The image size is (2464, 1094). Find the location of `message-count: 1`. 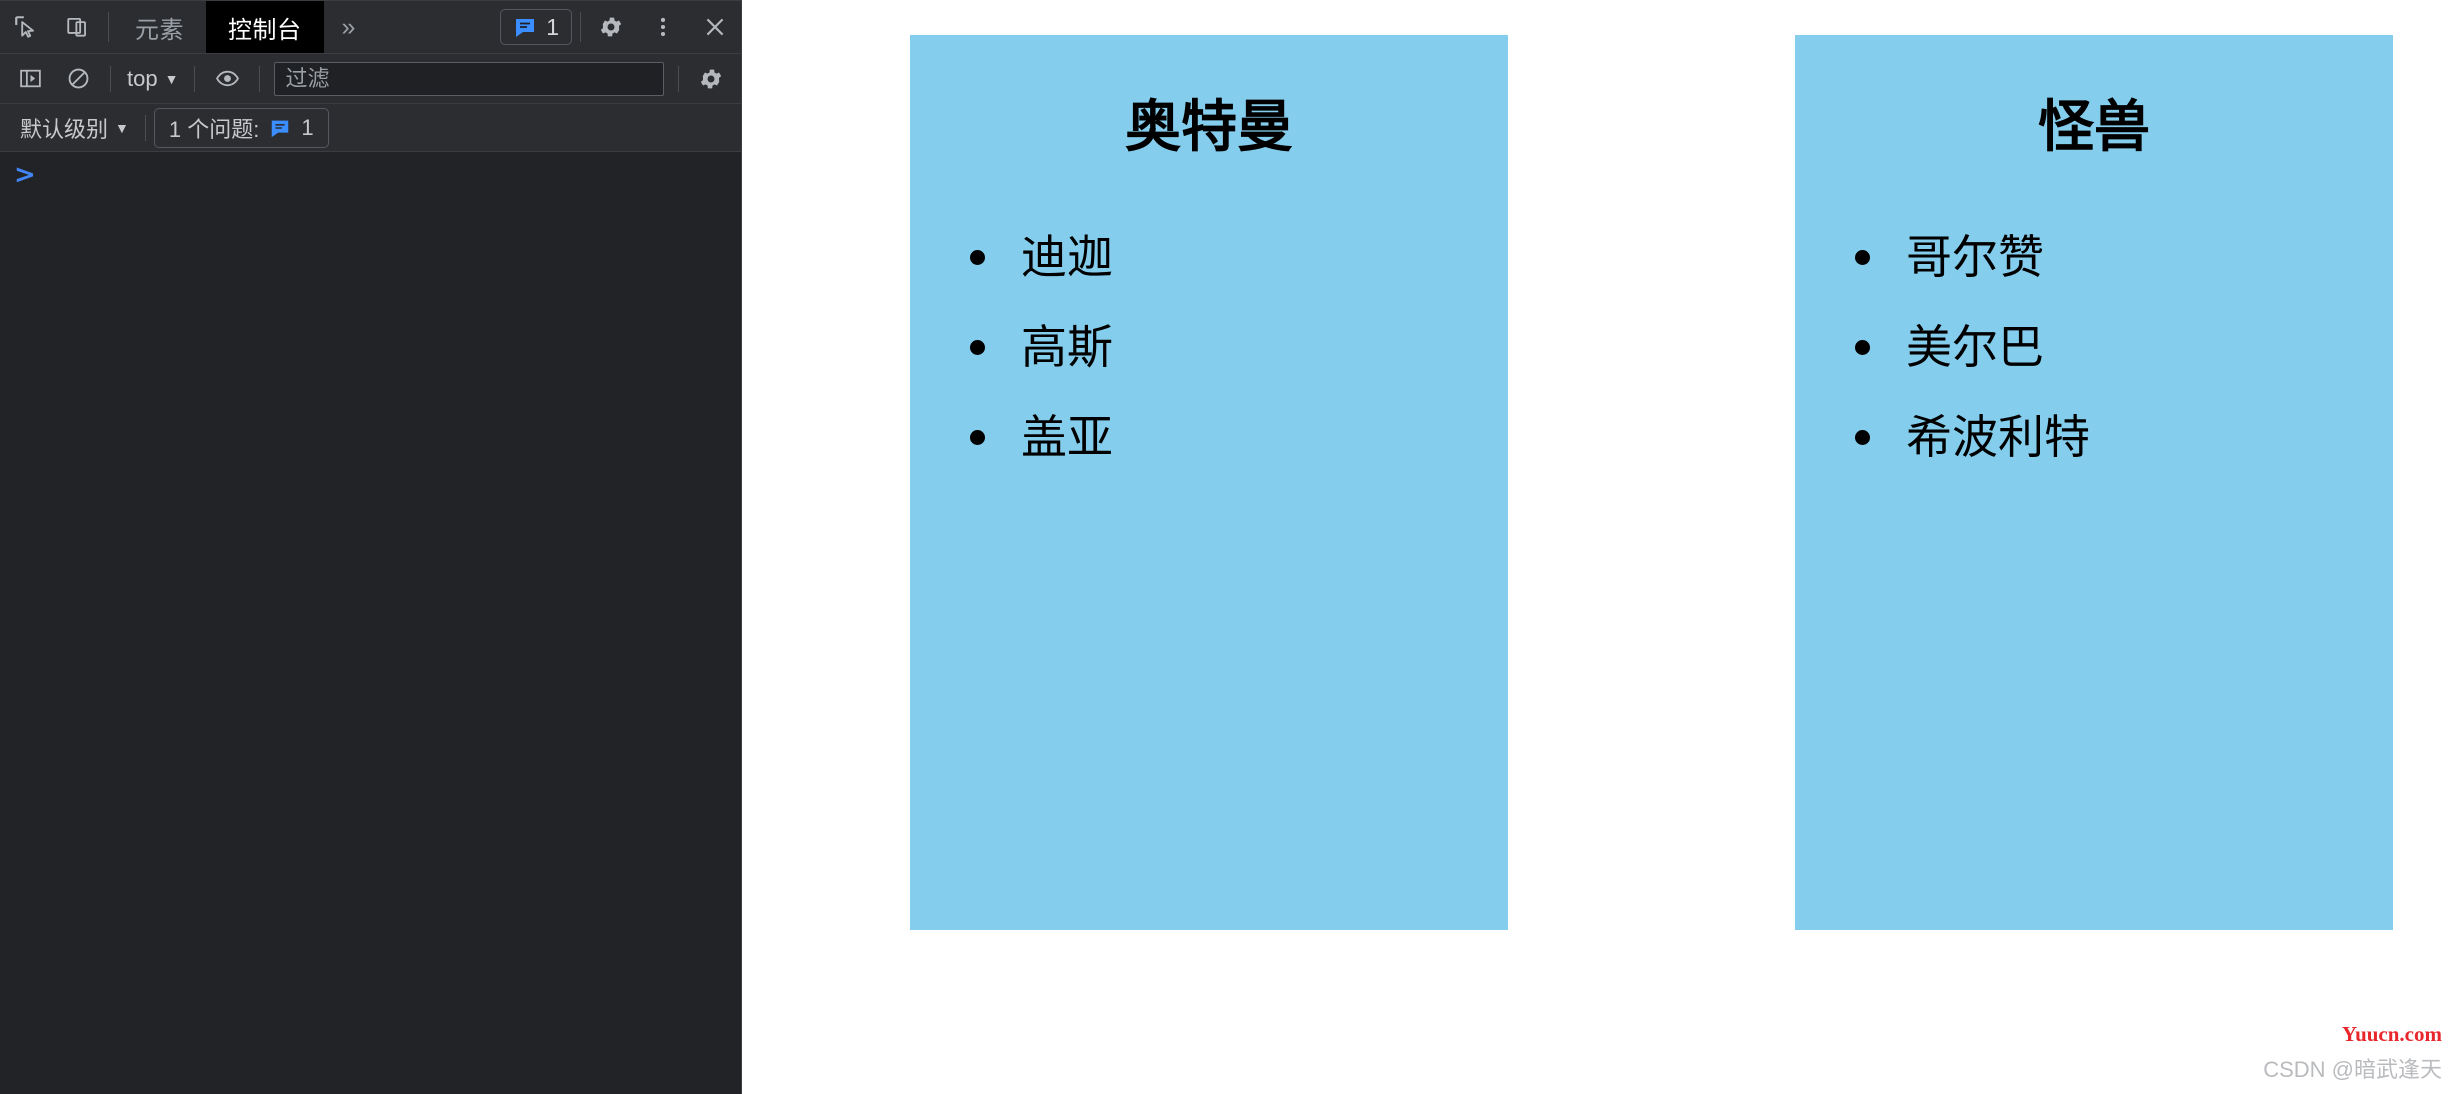

message-count: 1 is located at coordinates (552, 26).